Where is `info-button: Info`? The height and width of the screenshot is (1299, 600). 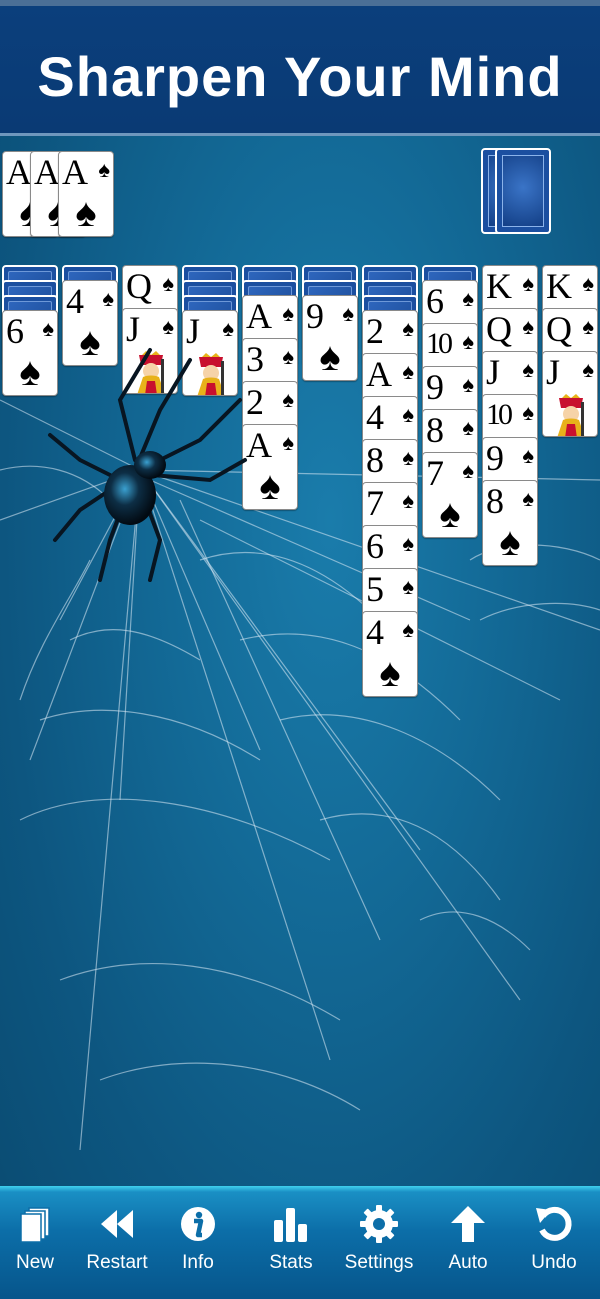
info-button: Info is located at coordinates (198, 1249).